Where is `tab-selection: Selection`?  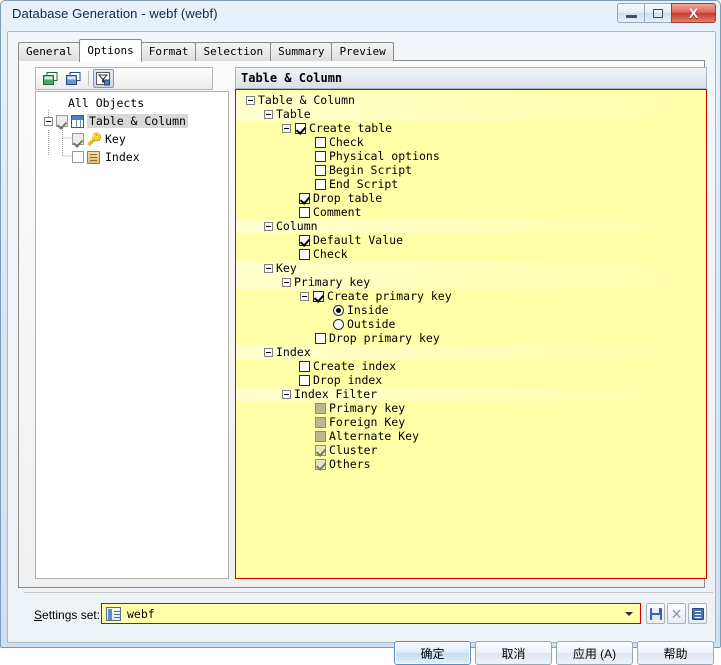
tab-selection: Selection is located at coordinates (233, 51).